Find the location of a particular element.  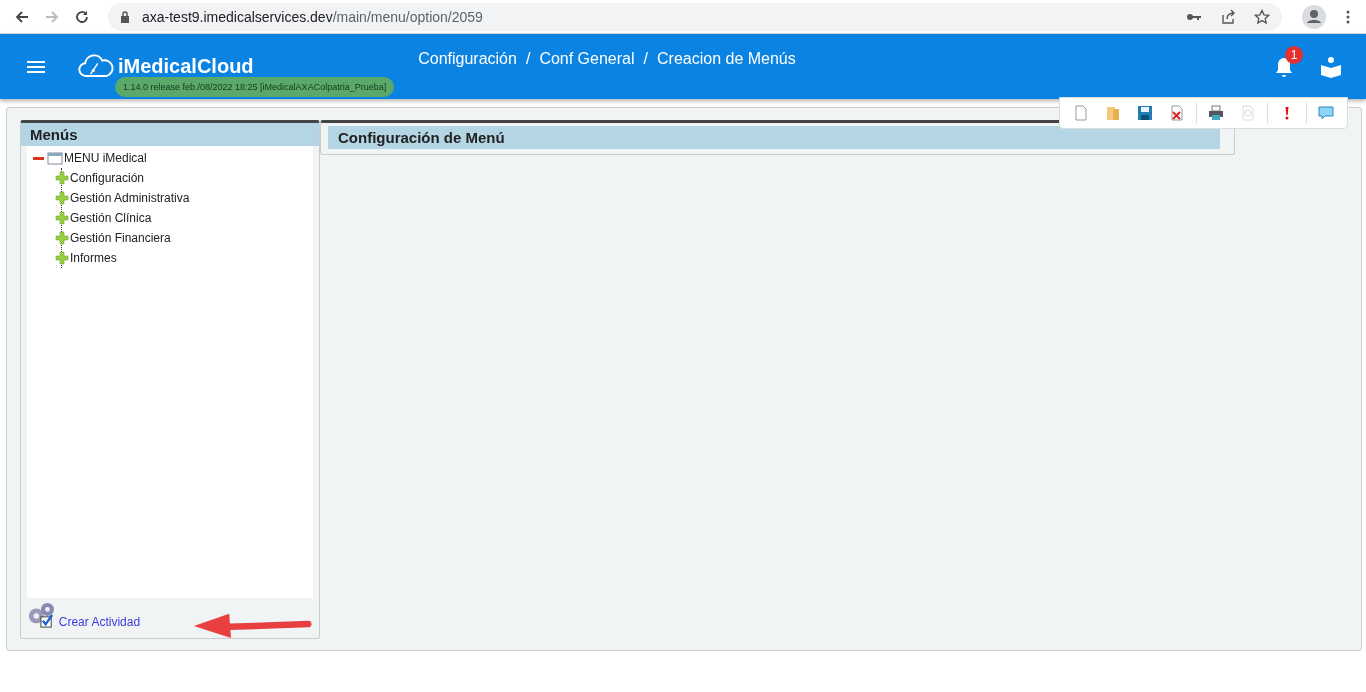

breadcrumb-item: Configuración is located at coordinates (467, 58).